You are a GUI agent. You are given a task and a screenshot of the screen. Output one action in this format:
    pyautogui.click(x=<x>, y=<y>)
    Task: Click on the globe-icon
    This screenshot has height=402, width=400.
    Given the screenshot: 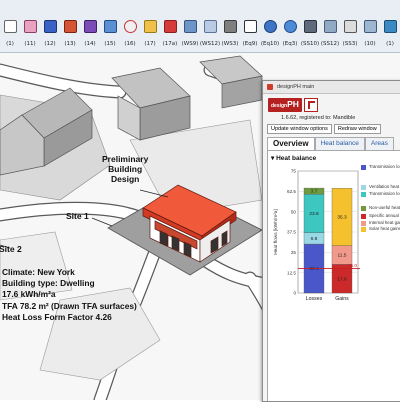 What is the action you would take?
    pyautogui.click(x=270, y=26)
    